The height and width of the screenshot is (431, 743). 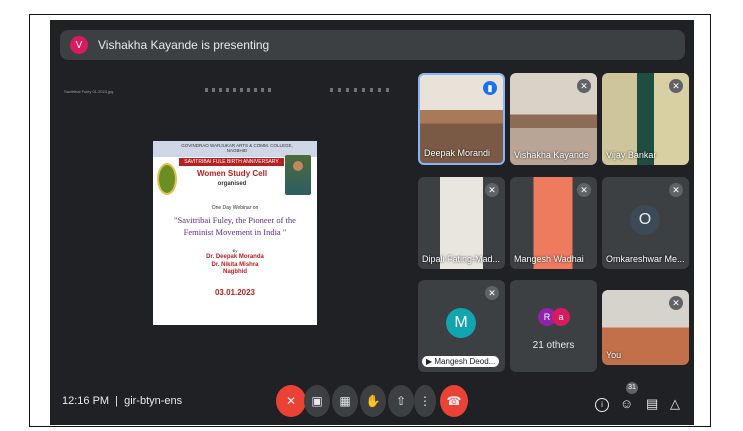 I want to click on meeting-info: 12:16 PM | gir-btyn-ens, so click(x=122, y=401).